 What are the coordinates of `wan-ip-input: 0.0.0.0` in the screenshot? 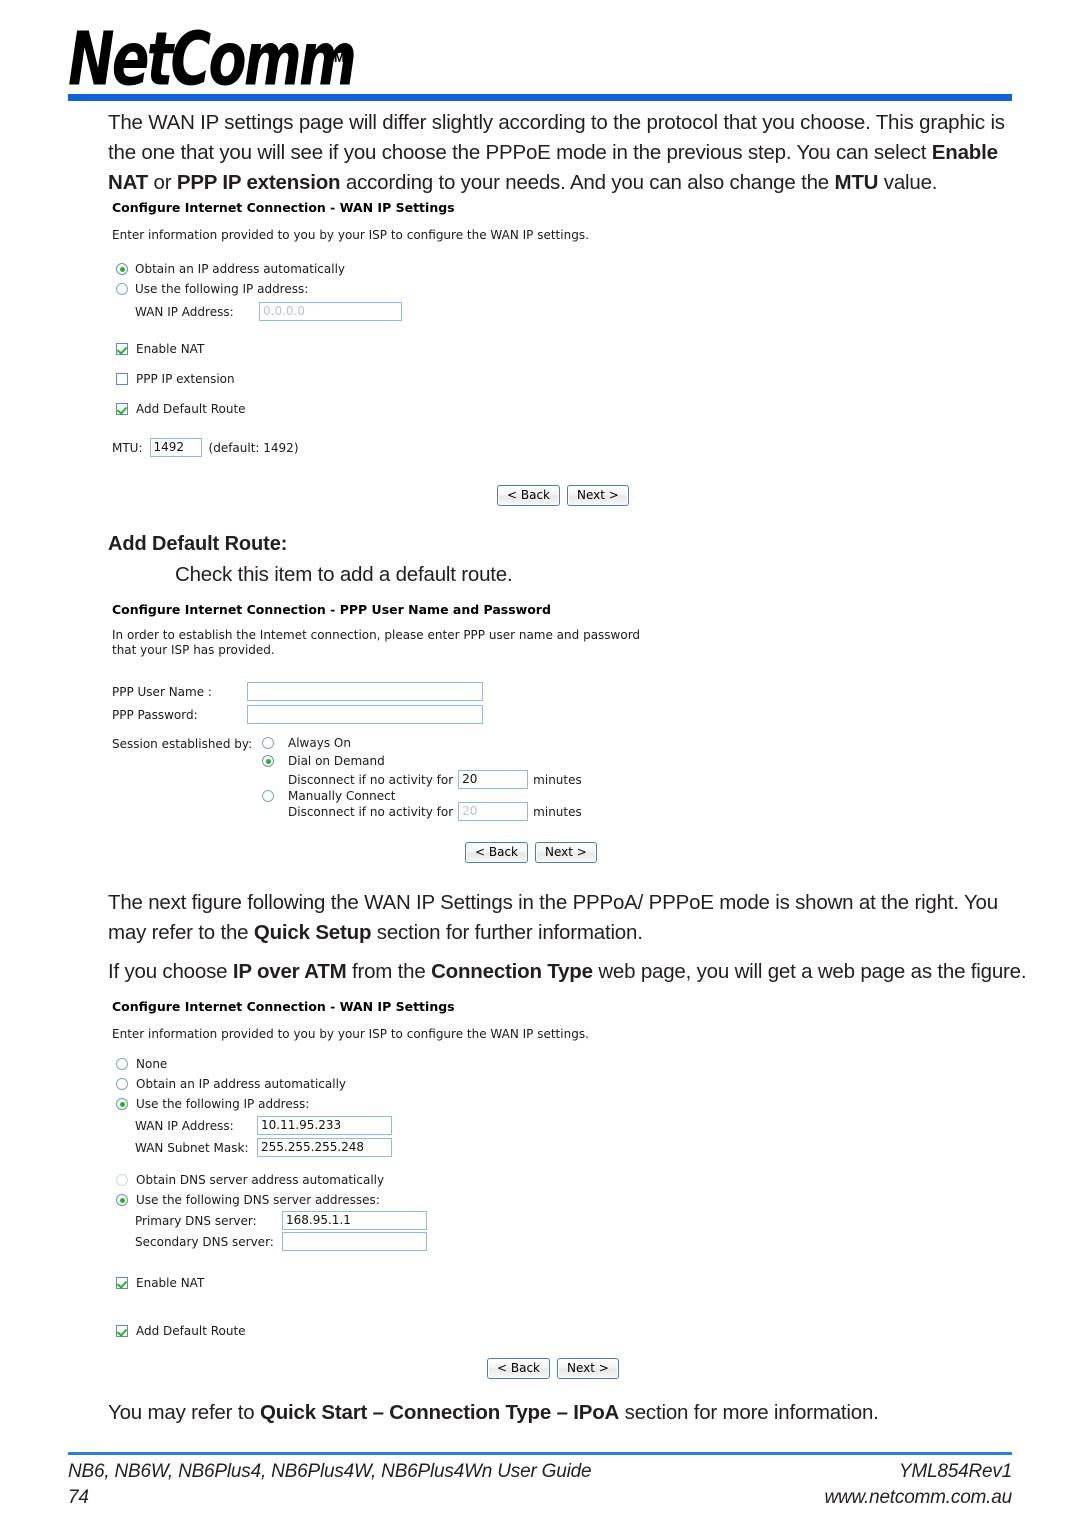 It's located at (330, 311).